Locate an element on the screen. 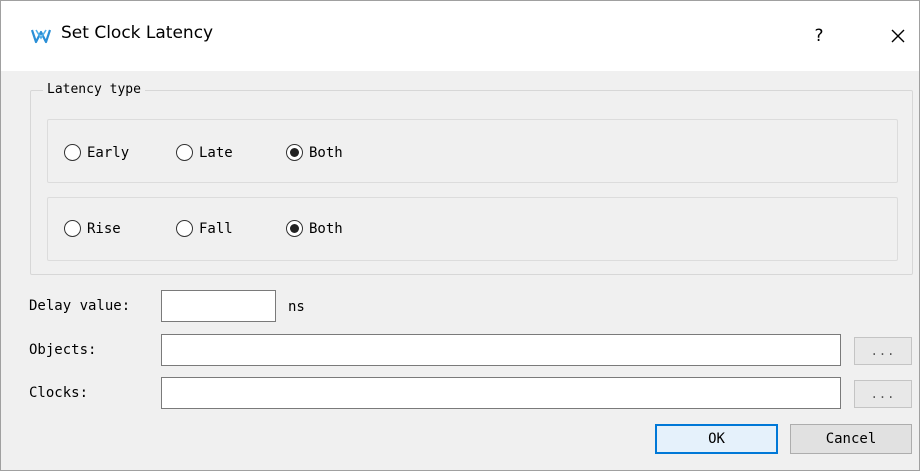 The height and width of the screenshot is (471, 920). close-icon is located at coordinates (898, 36).